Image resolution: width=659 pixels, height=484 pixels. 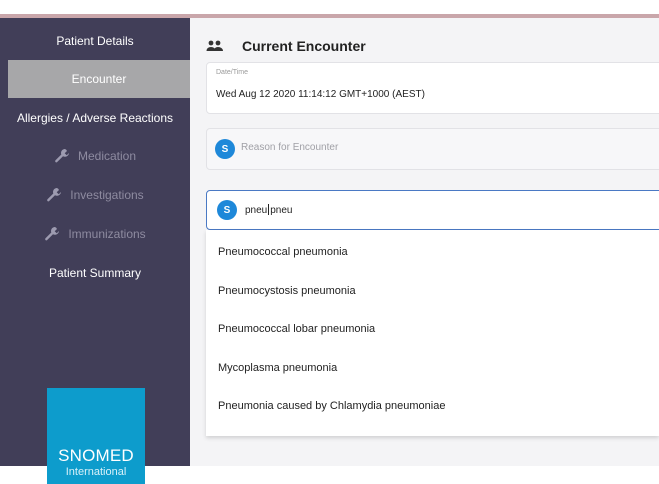 I want to click on suggestion-item: Pneumococcal pneumonia, so click(x=283, y=252).